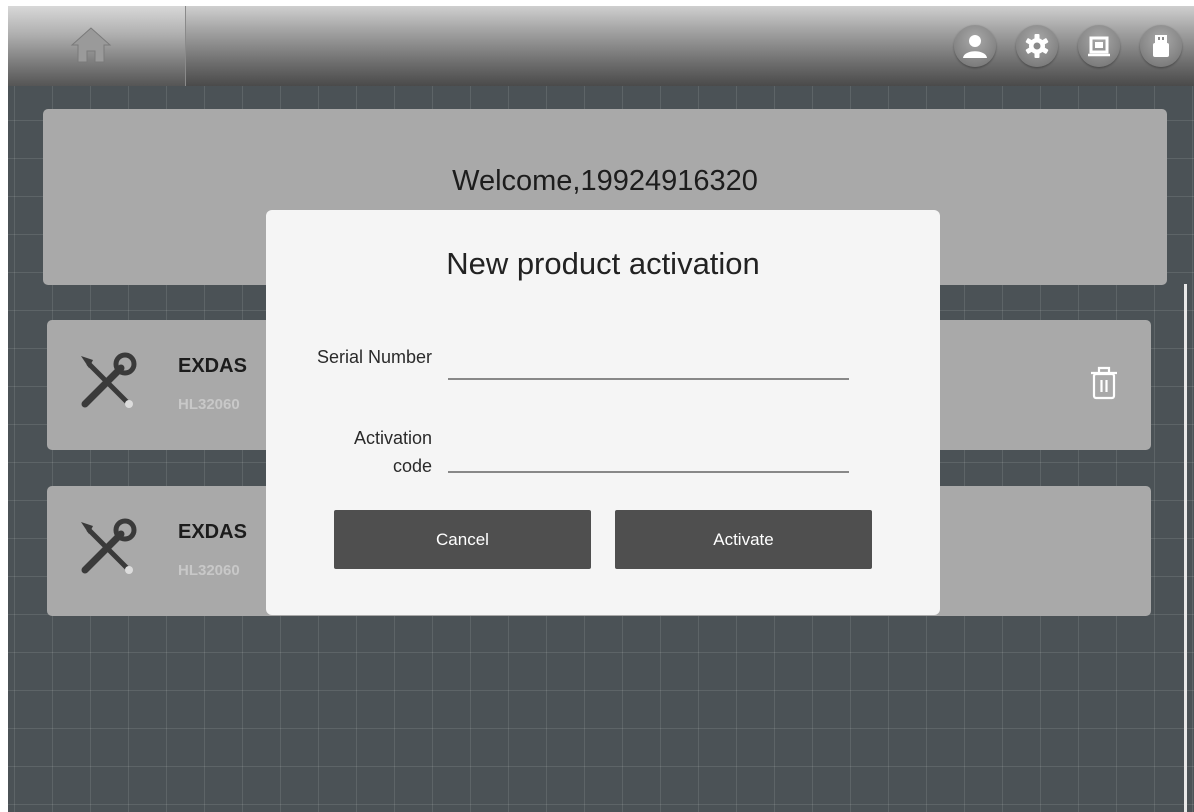  Describe the element at coordinates (412, 466) in the screenshot. I see `activation-code-label-line2: code` at that location.